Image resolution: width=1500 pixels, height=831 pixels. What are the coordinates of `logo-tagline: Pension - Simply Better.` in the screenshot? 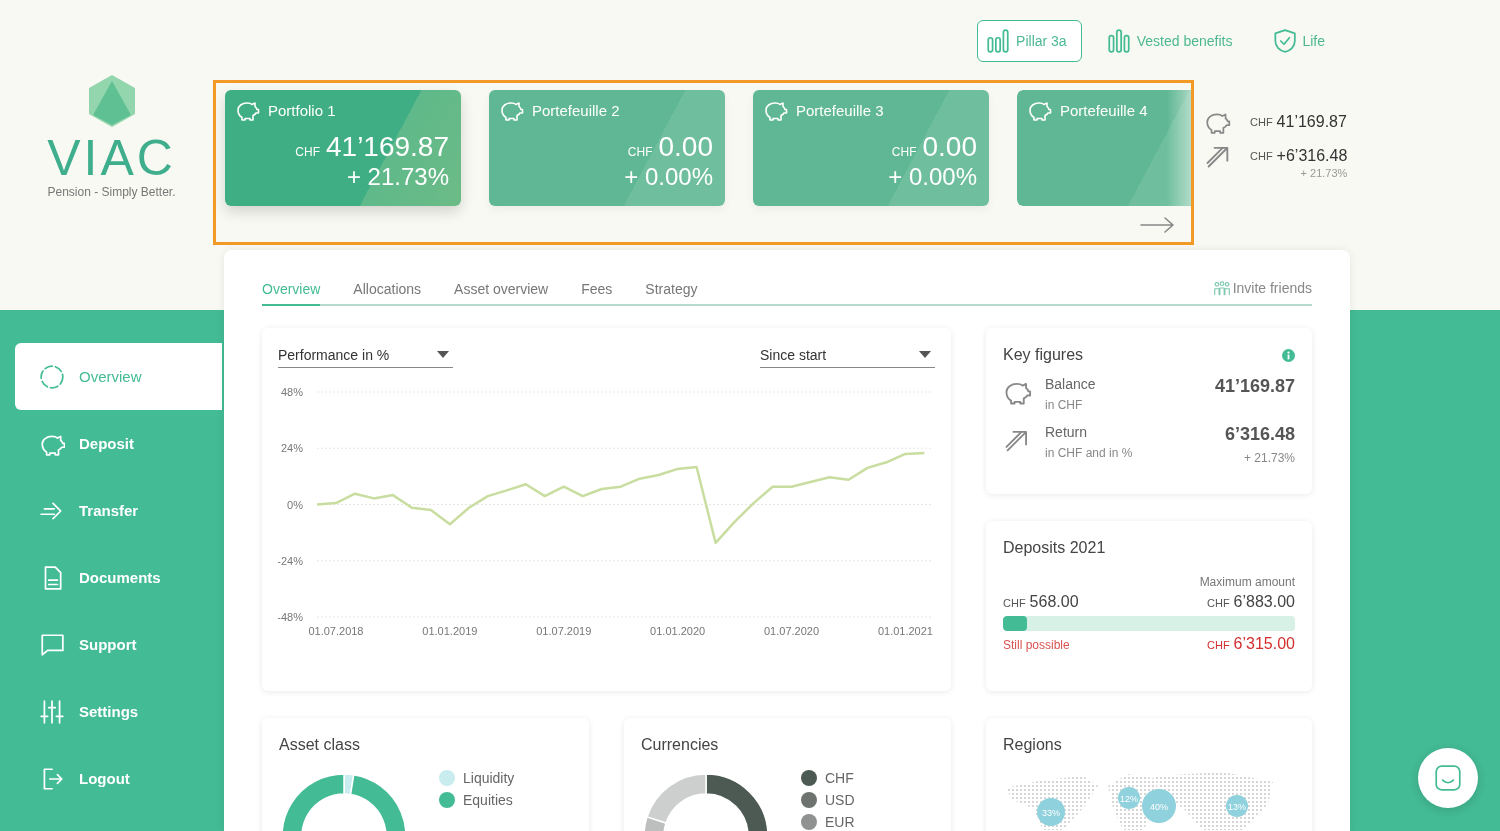 It's located at (111, 192).